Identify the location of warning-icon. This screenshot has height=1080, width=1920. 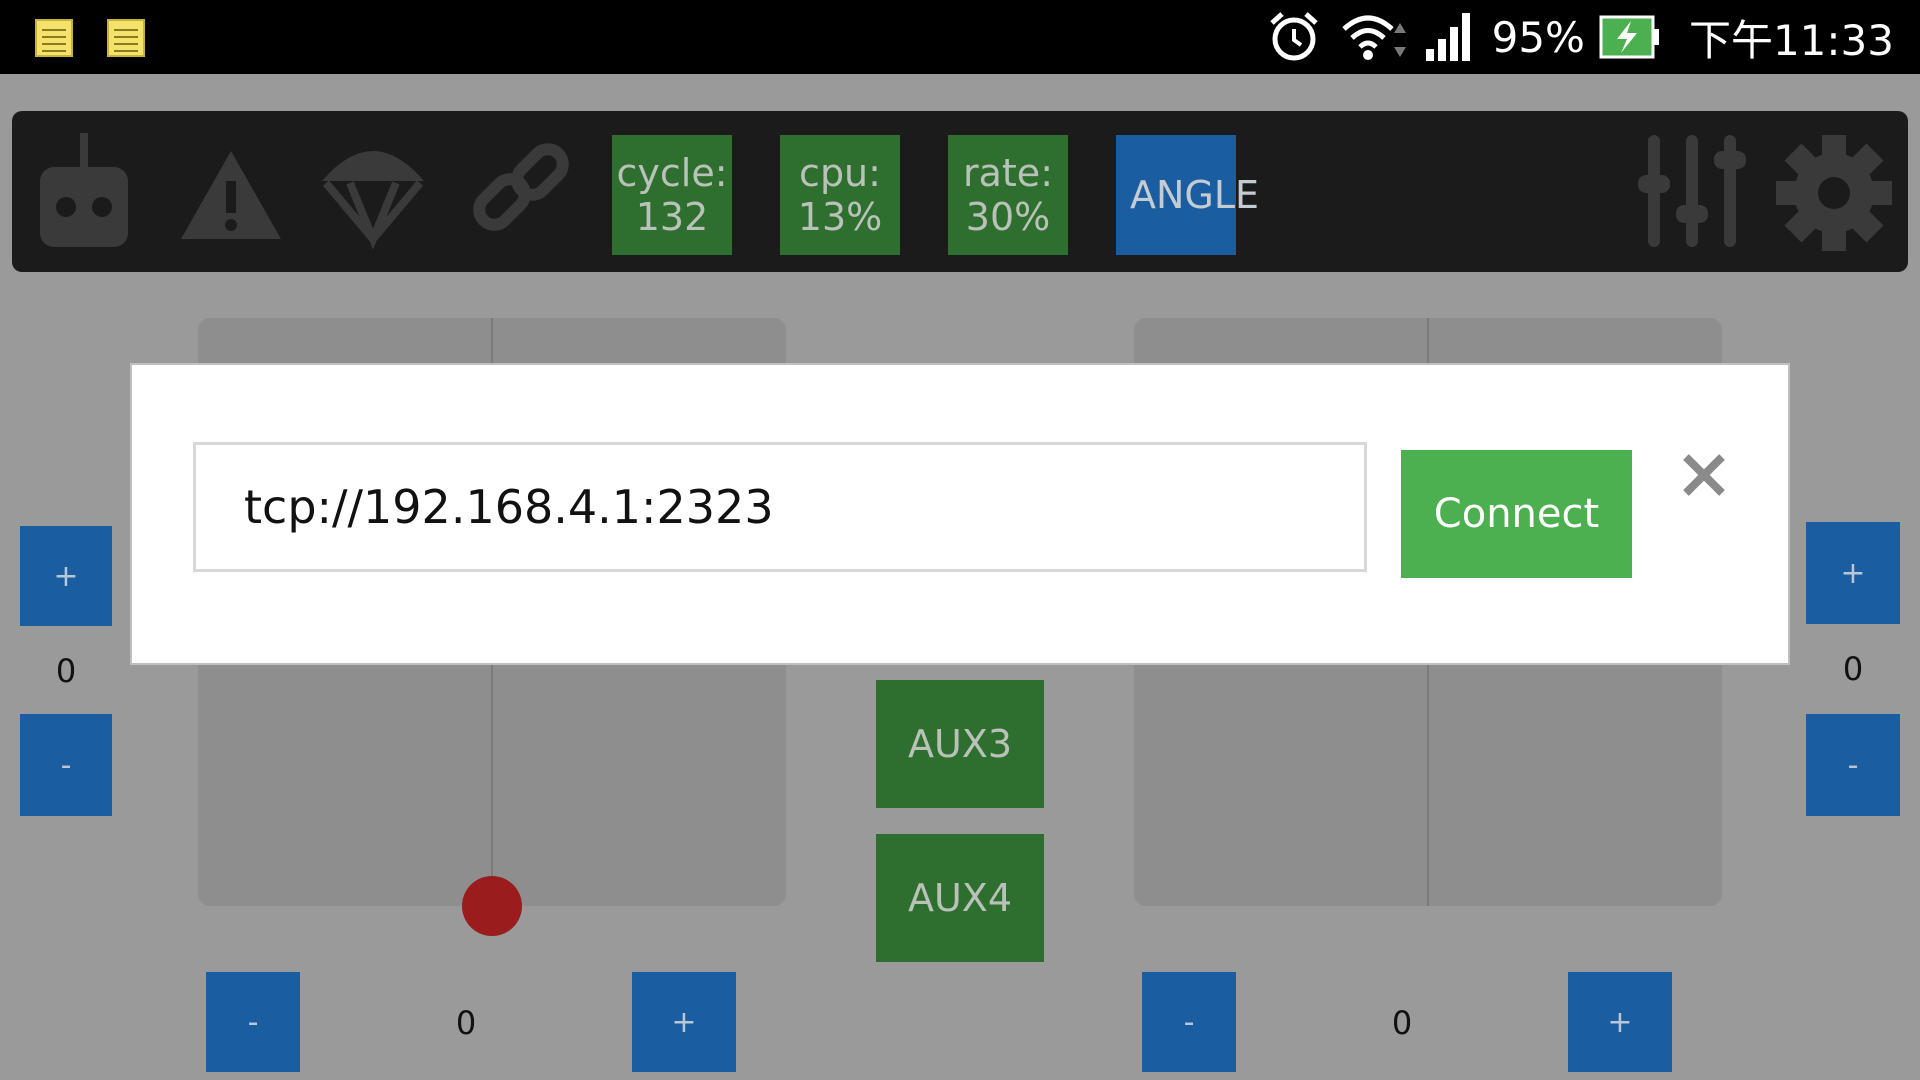
(231, 191).